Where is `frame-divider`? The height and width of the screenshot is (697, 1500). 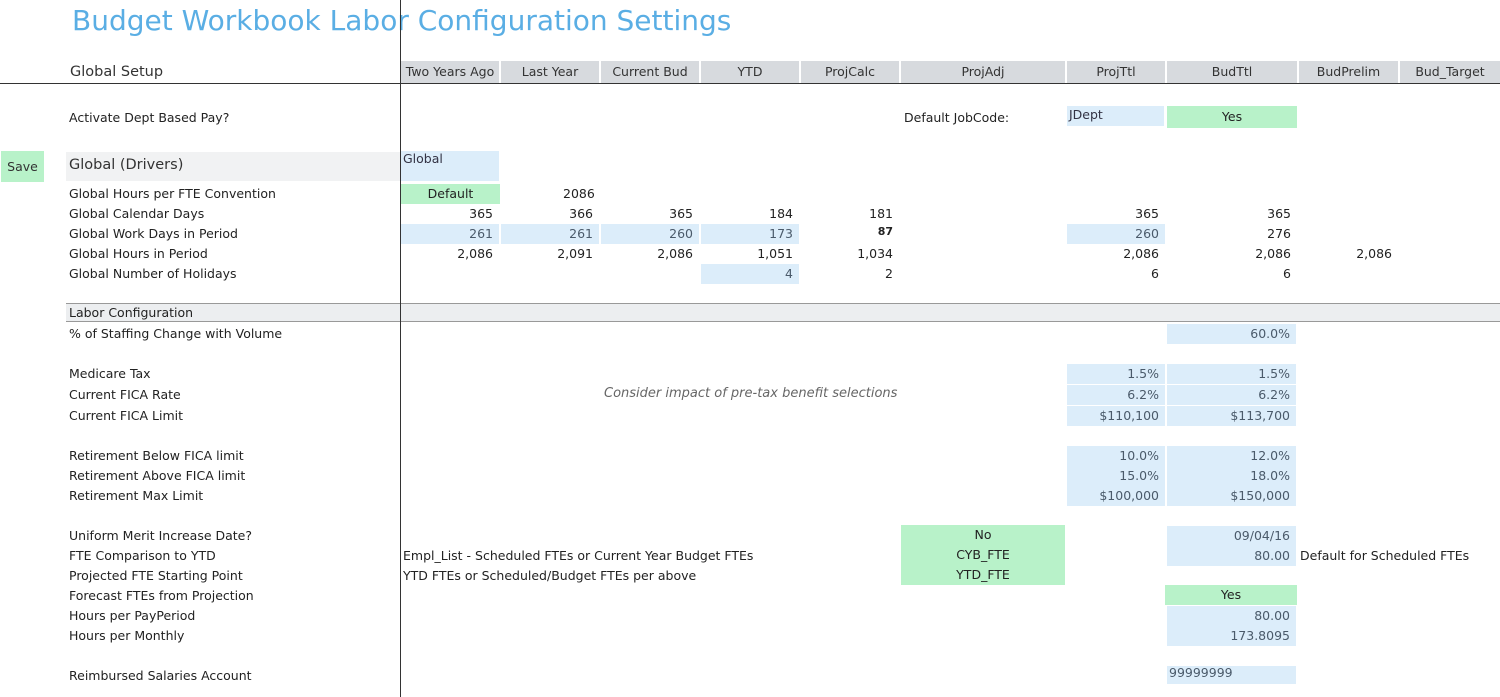 frame-divider is located at coordinates (400, 348).